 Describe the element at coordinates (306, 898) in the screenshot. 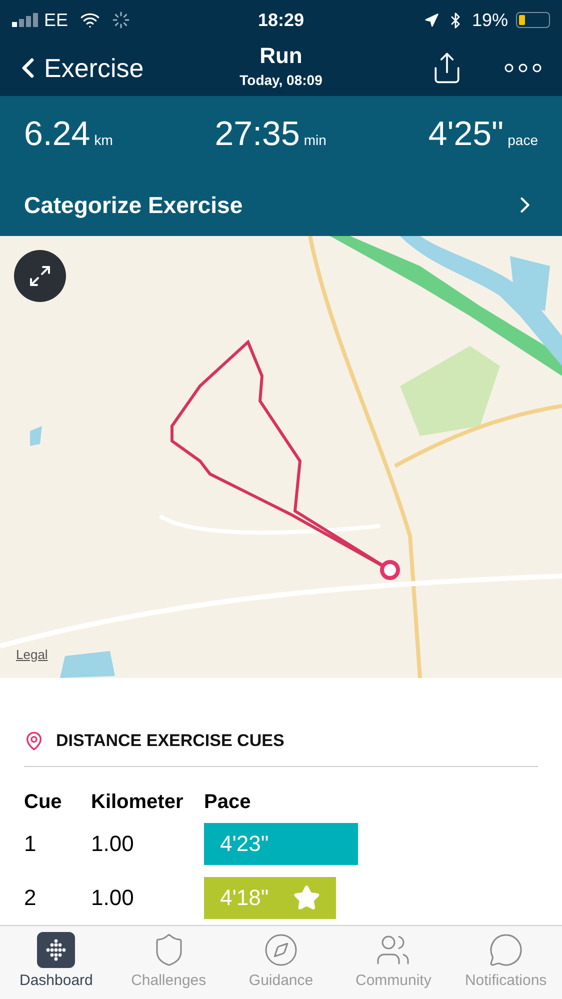

I see `star-icon` at that location.